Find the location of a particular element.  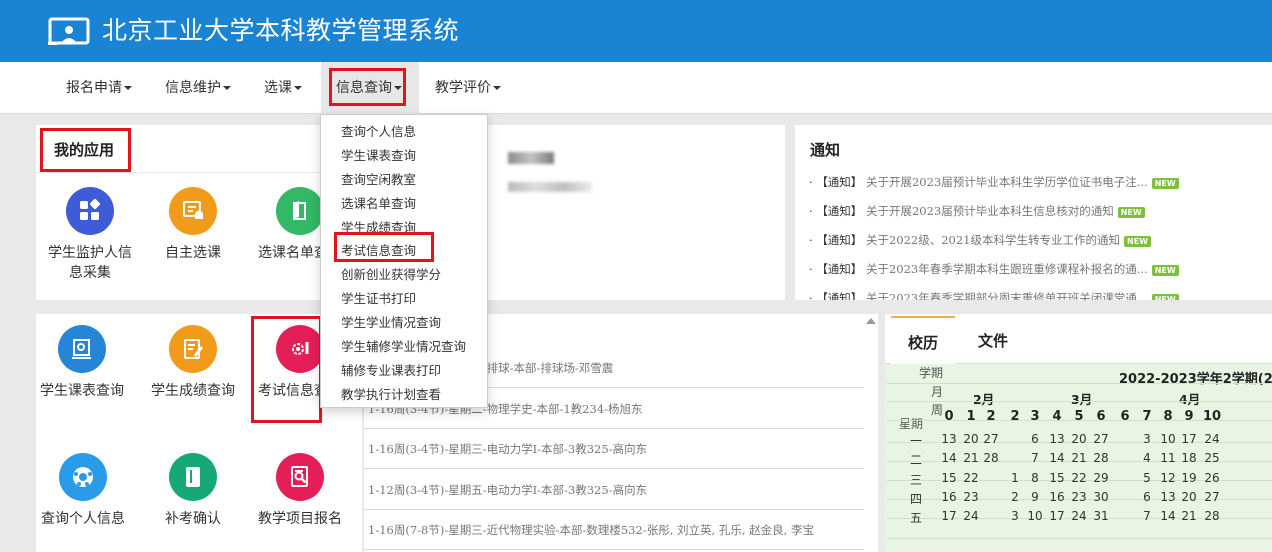

calendar-day: 19 is located at coordinates (1189, 478).